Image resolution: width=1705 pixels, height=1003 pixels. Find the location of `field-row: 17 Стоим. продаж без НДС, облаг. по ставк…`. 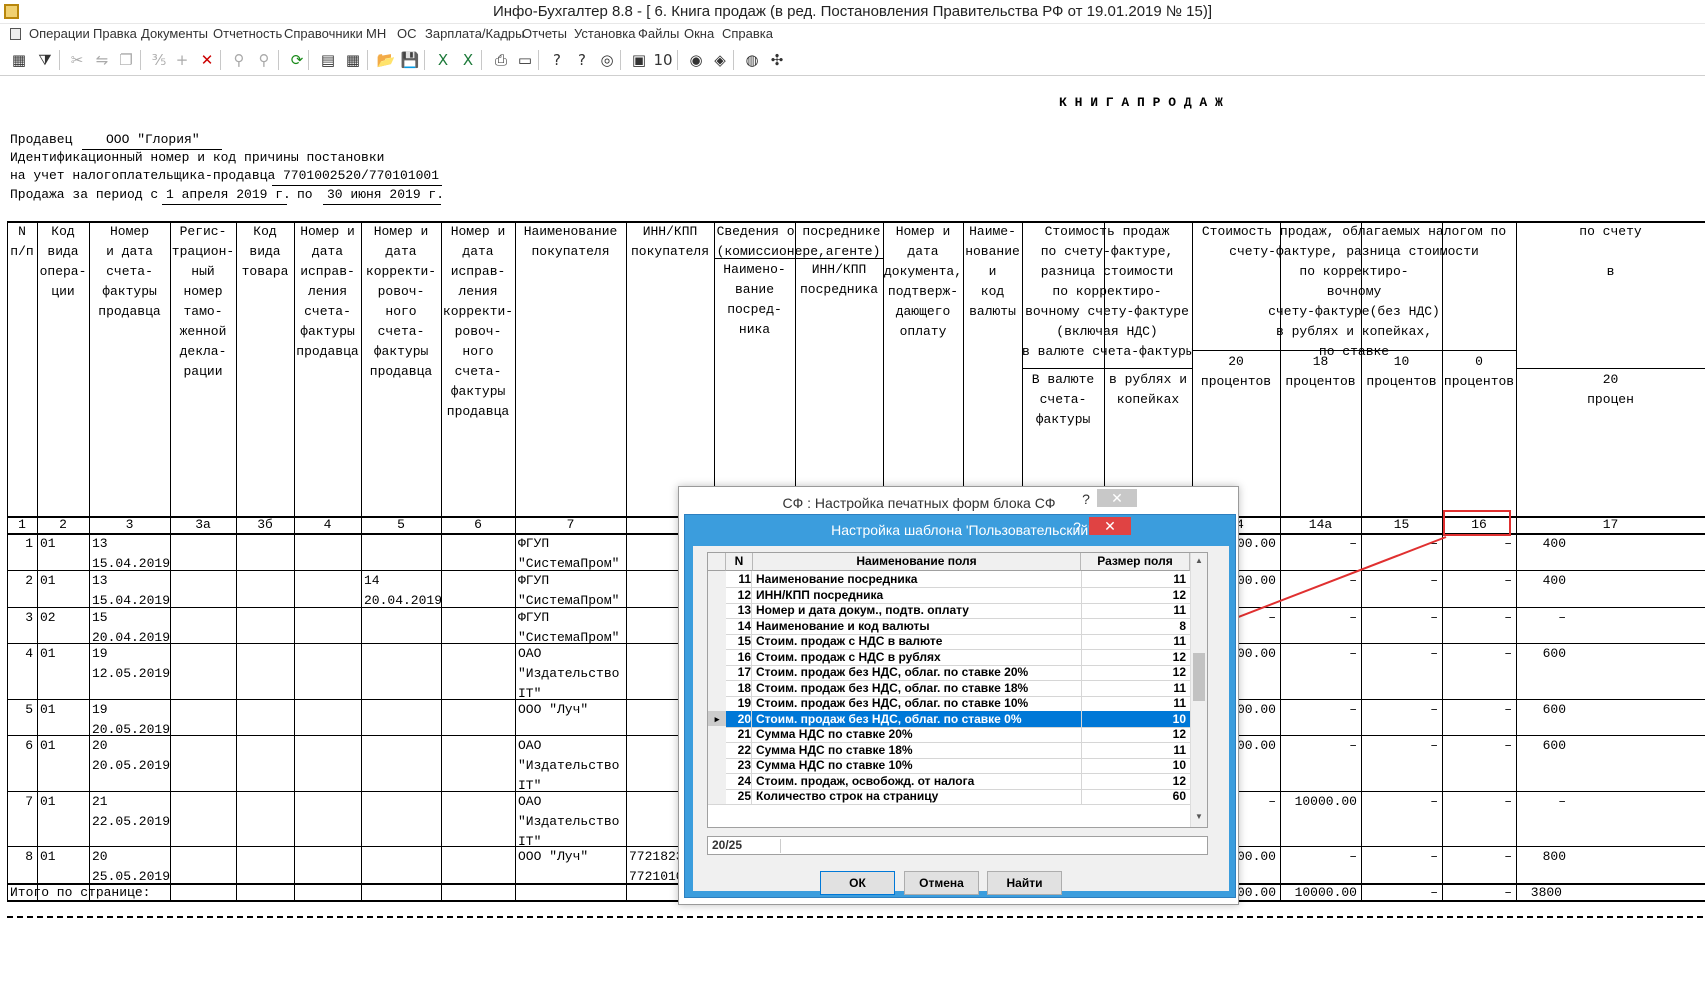

field-row: 17 Стоим. продаж без НДС, облаг. по ставк… is located at coordinates (949, 672).